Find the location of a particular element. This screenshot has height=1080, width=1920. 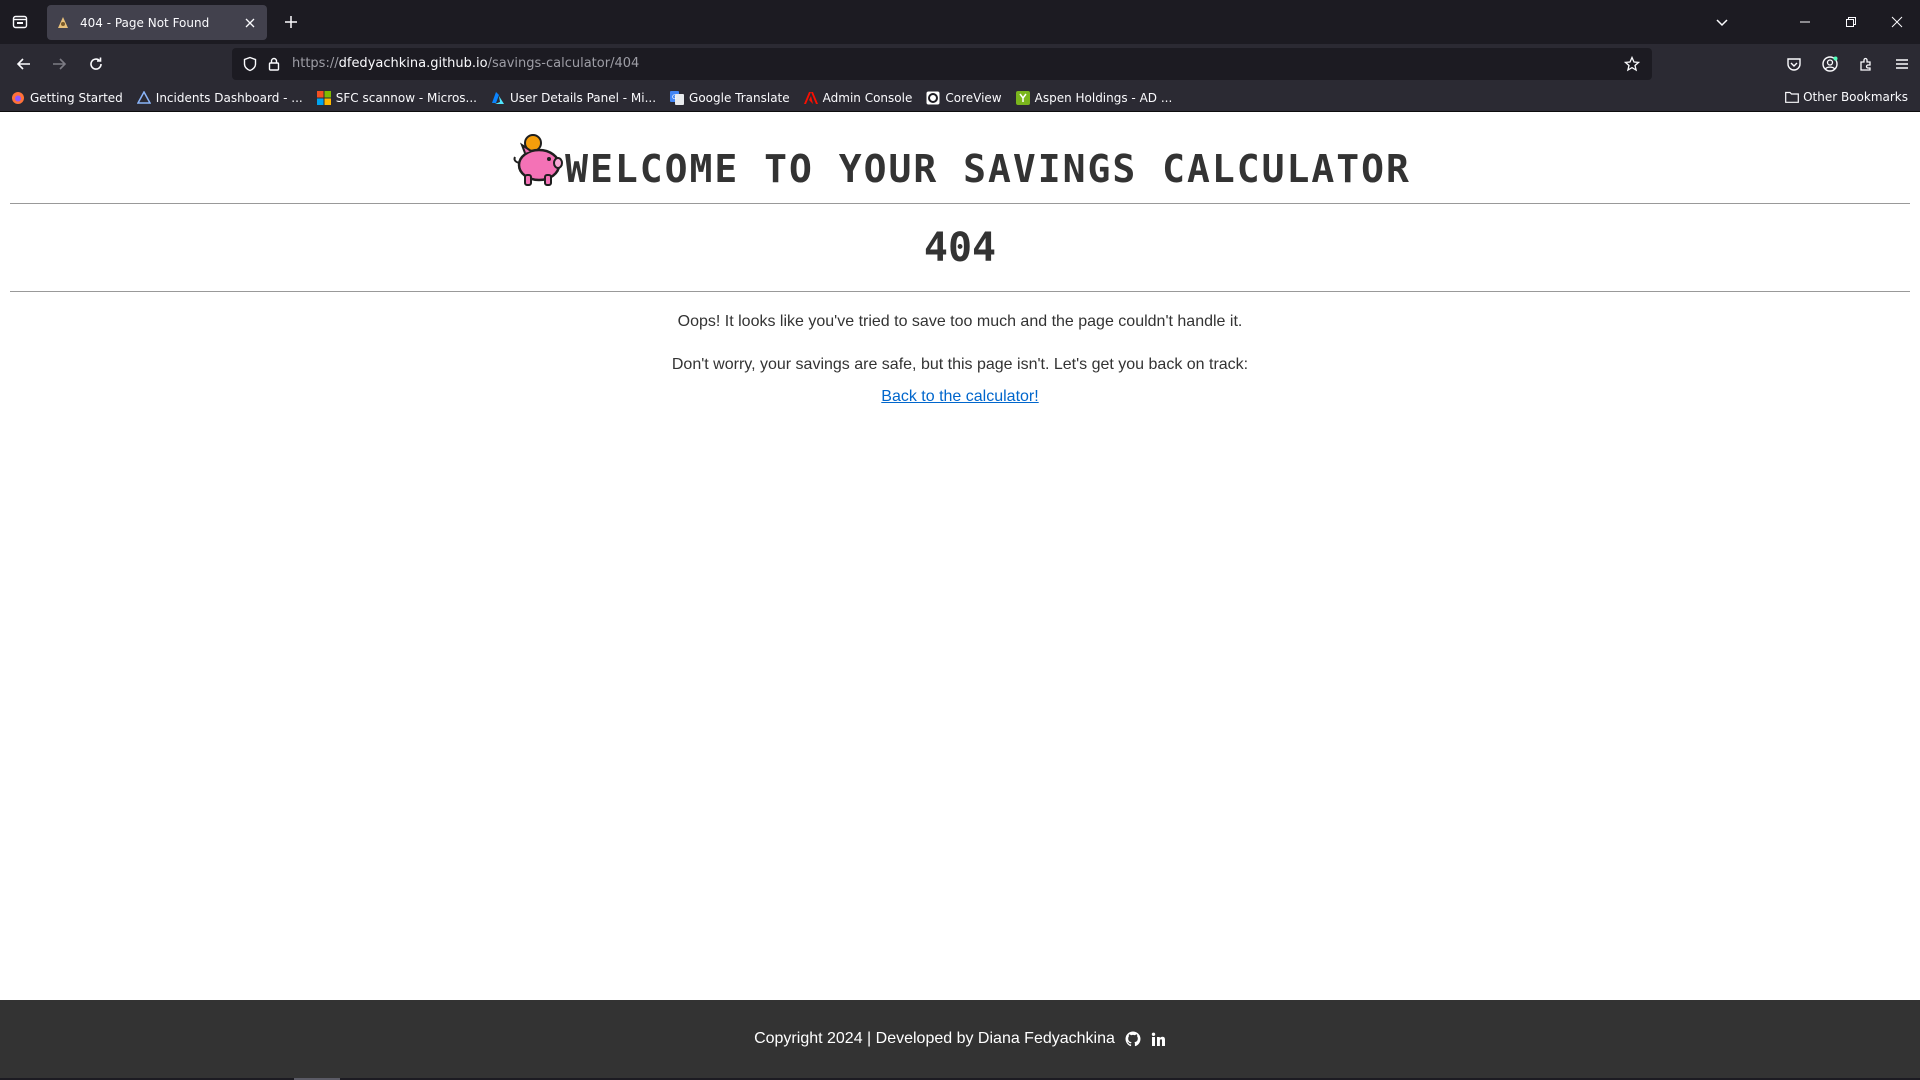

microsoft-icon is located at coordinates (324, 98).